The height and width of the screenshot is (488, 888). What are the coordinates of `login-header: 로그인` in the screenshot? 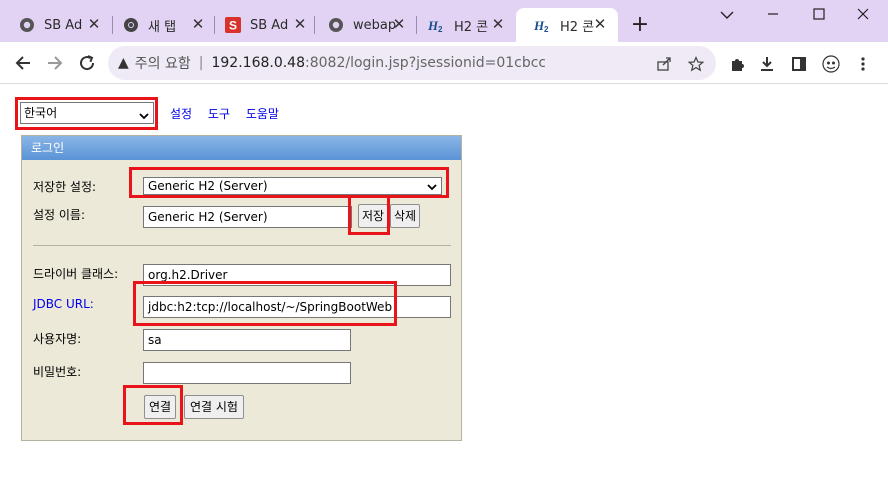 It's located at (241, 148).